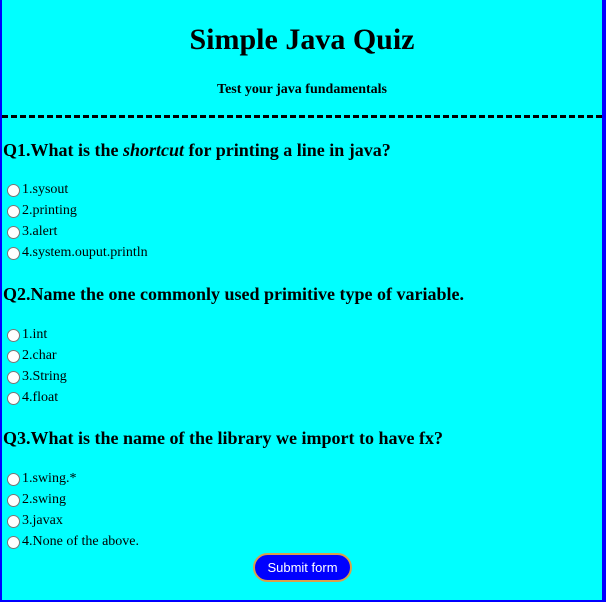 The height and width of the screenshot is (602, 606). Describe the element at coordinates (287, 150) in the screenshot. I see `question-text: for printing a line in java?` at that location.